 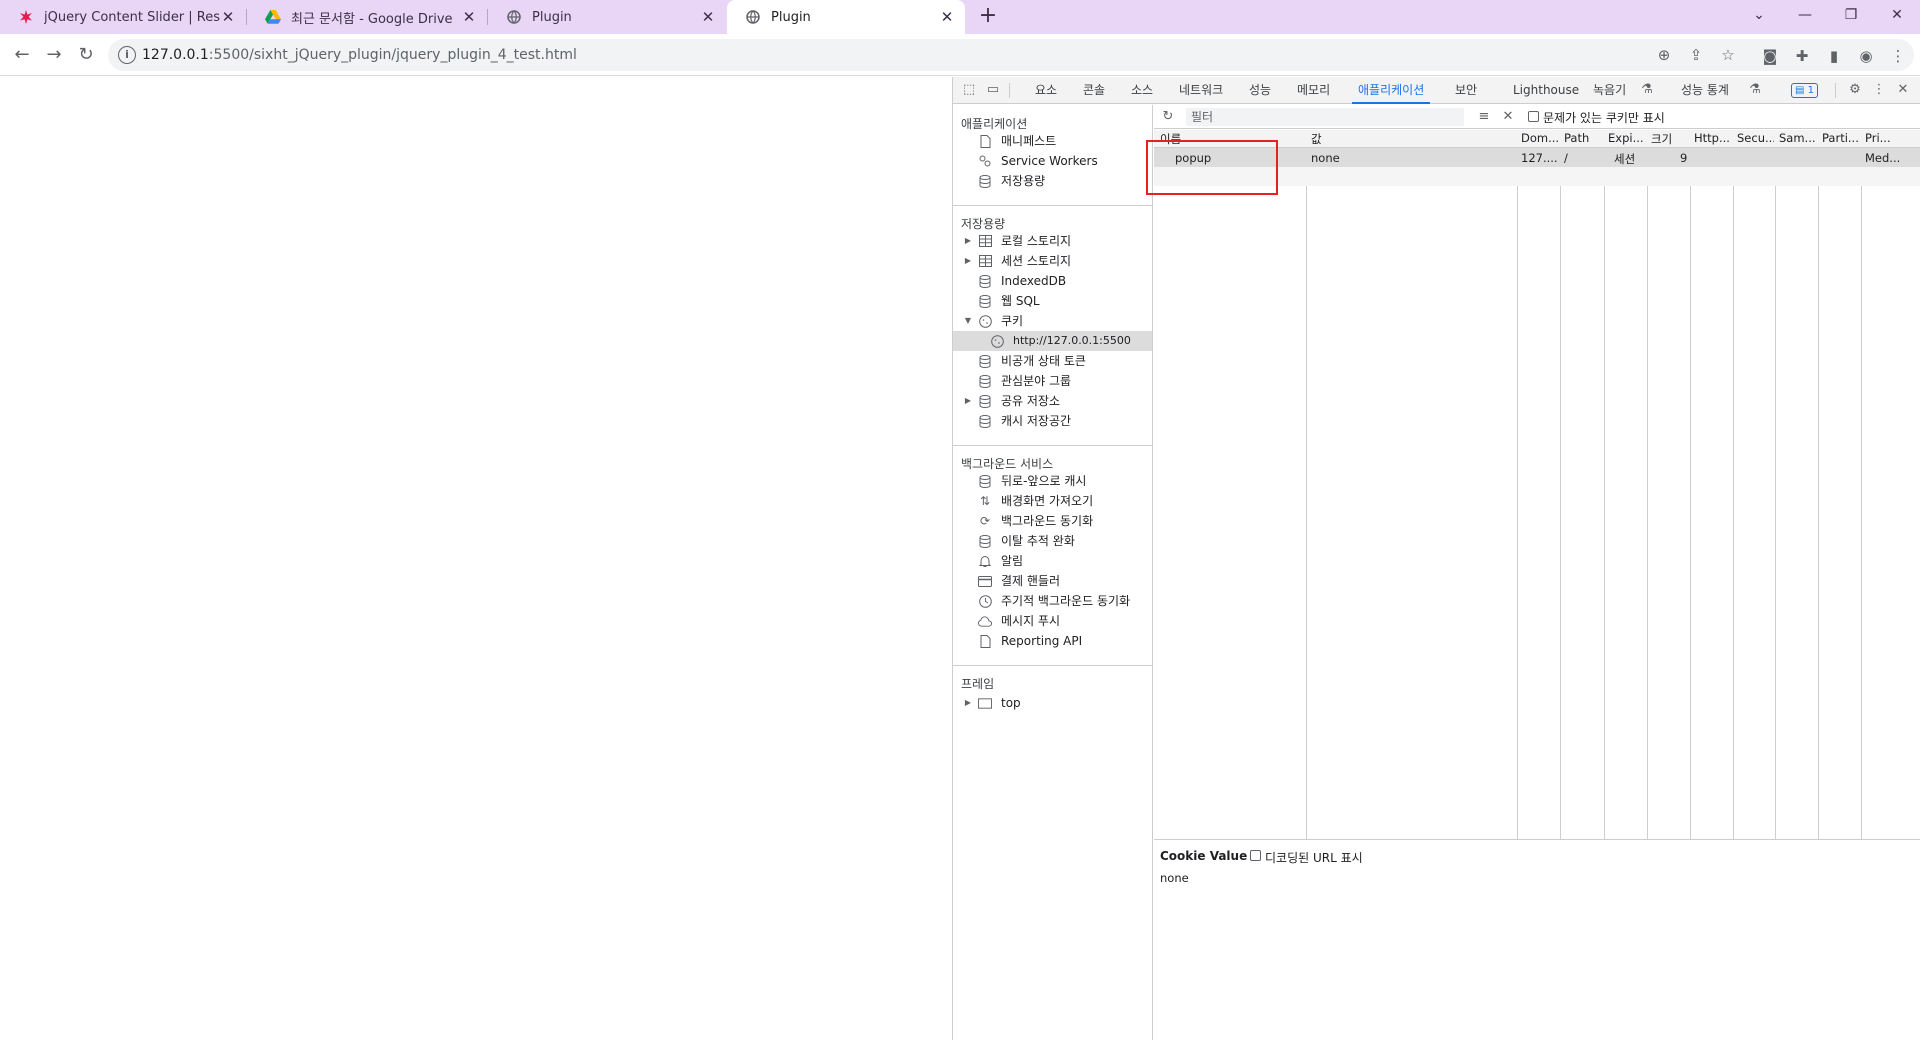 I want to click on sidebar-item-frame-top: ▶ top, so click(x=1052, y=703).